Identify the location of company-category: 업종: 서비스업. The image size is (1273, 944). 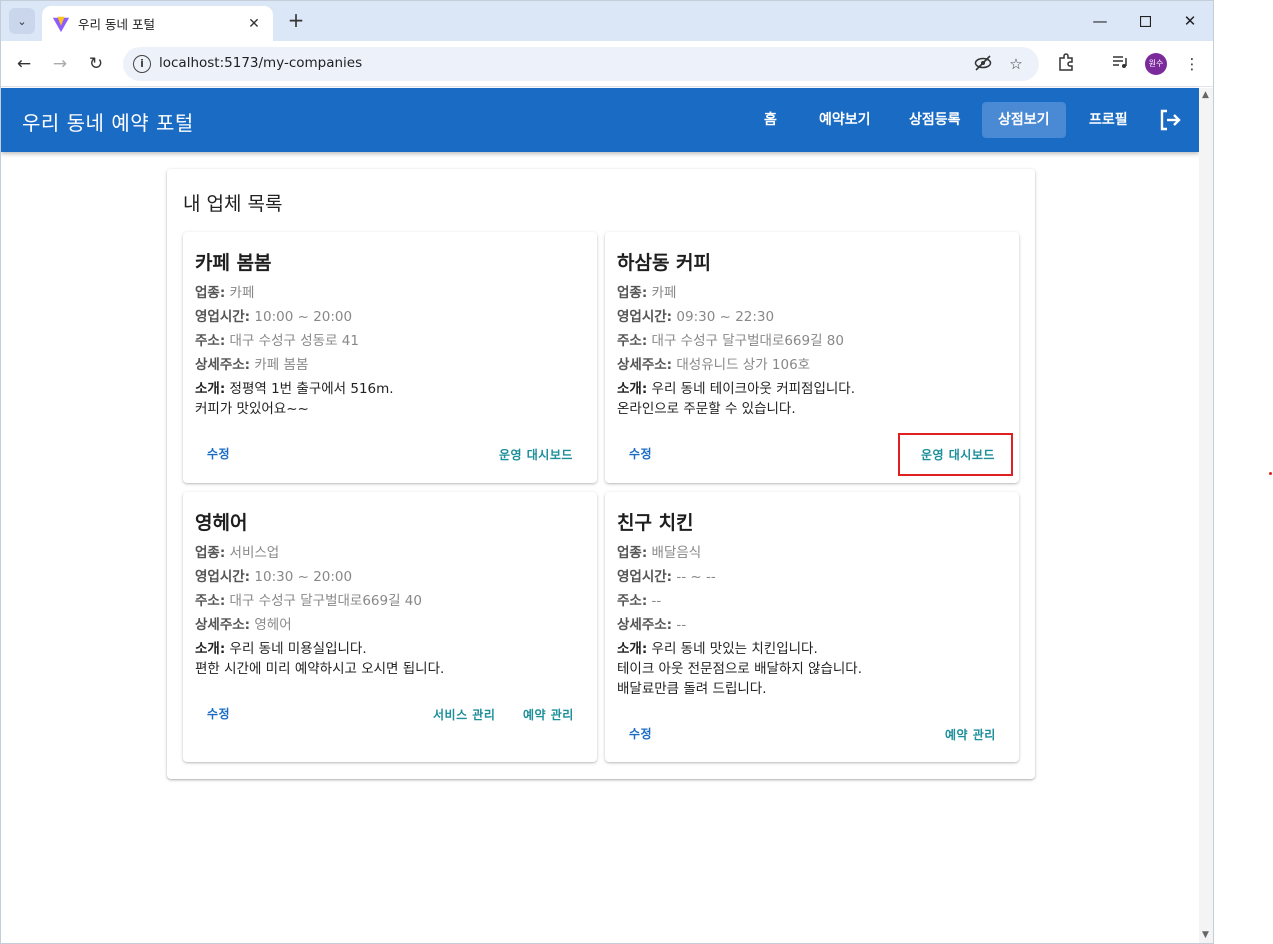
(237, 553).